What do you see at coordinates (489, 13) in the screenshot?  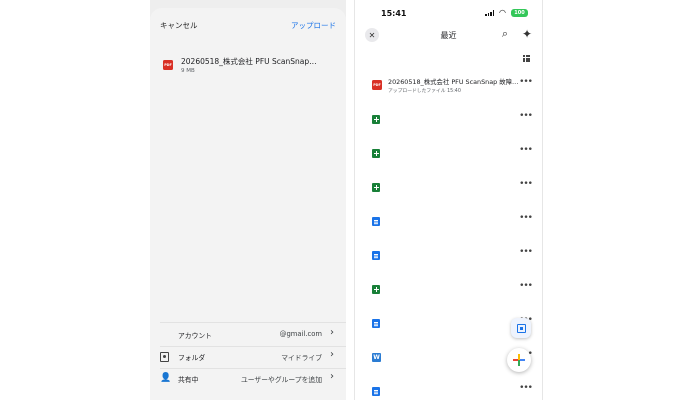 I see `signal-icon` at bounding box center [489, 13].